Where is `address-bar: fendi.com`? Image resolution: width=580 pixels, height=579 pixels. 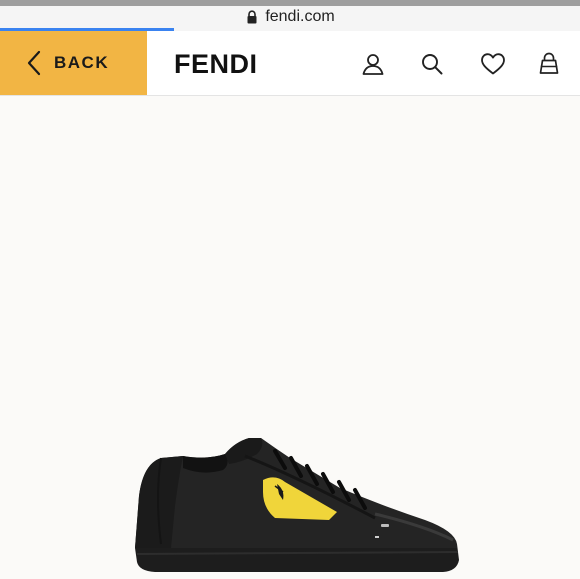 address-bar: fendi.com is located at coordinates (290, 17).